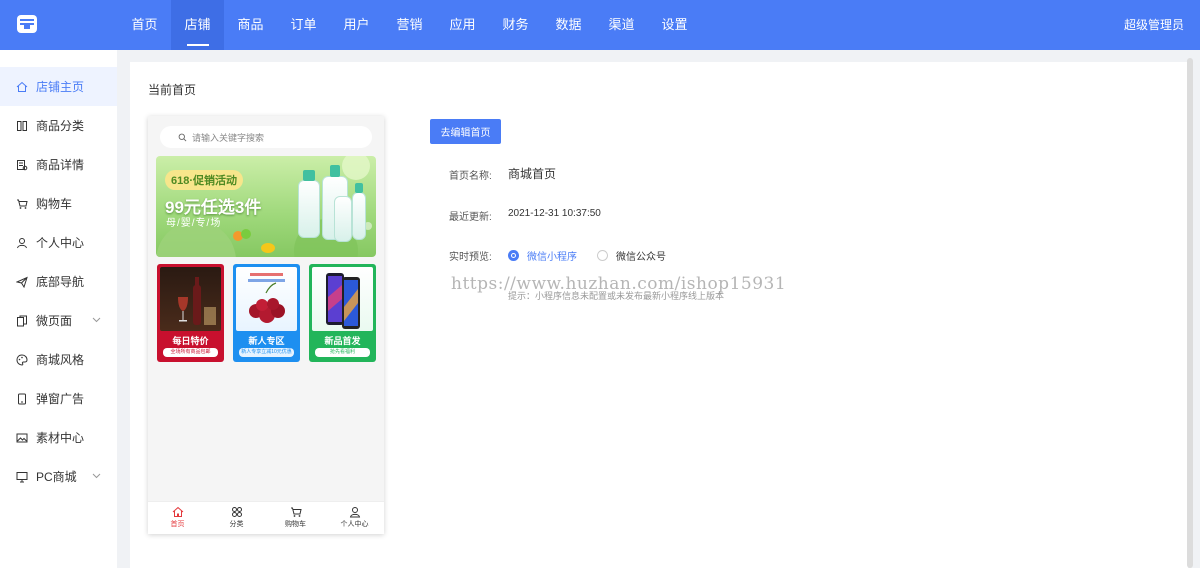  I want to click on promo-banner: 618·促销活动 99元任选3件 母/婴/专/场, so click(266, 206).